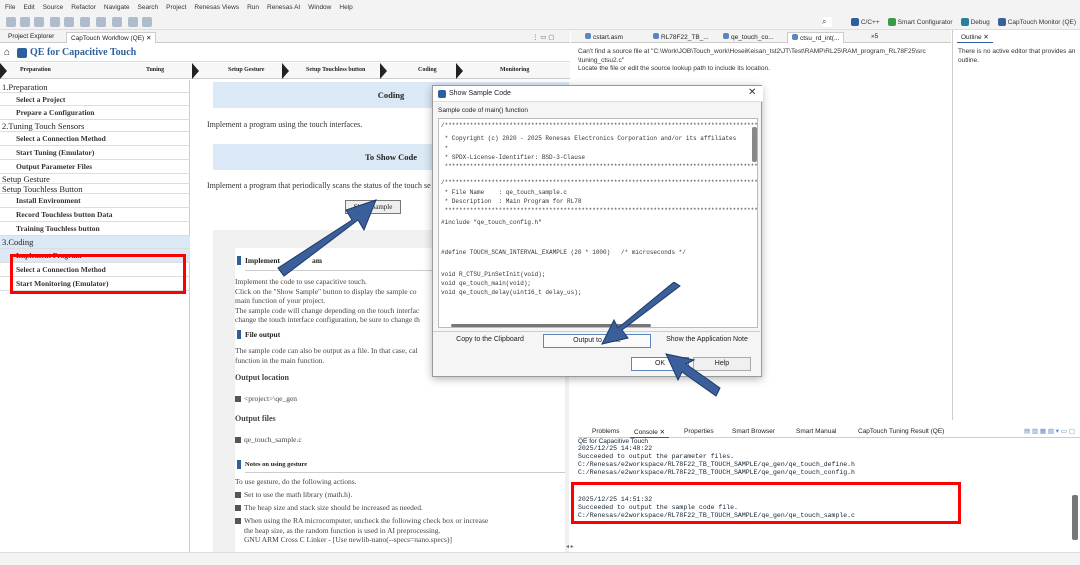  I want to click on console-tab: CapTouch Tuning Result (QE), so click(901, 431).